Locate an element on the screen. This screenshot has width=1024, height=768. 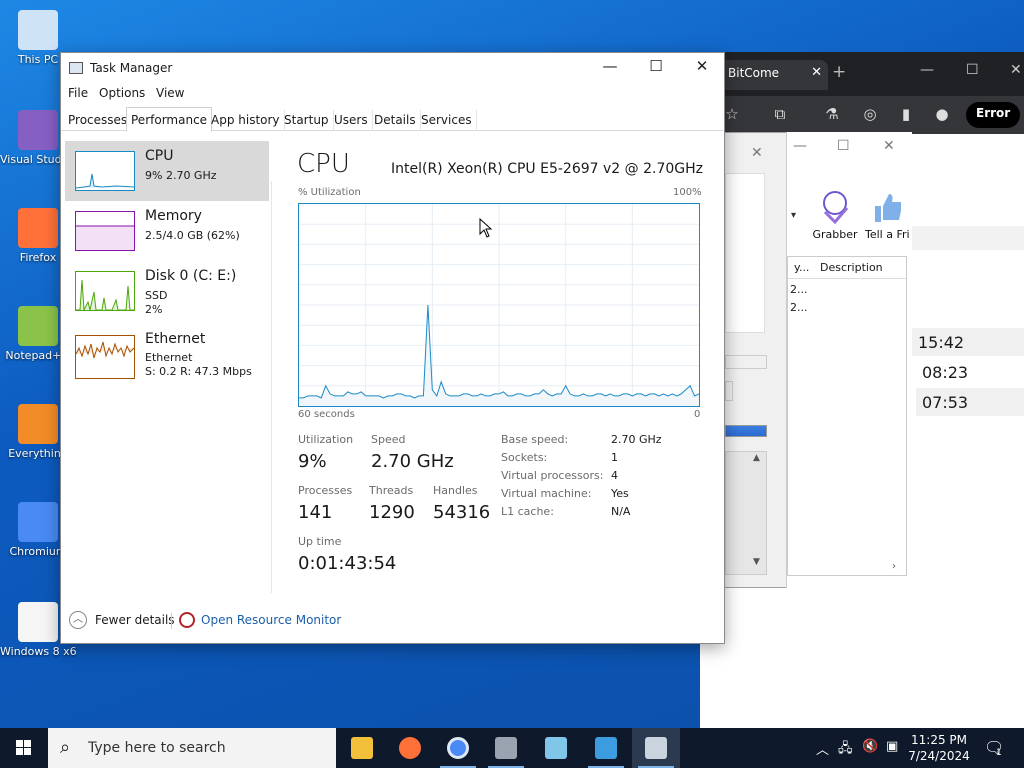
file-explorer-taskbar is located at coordinates (362, 748).